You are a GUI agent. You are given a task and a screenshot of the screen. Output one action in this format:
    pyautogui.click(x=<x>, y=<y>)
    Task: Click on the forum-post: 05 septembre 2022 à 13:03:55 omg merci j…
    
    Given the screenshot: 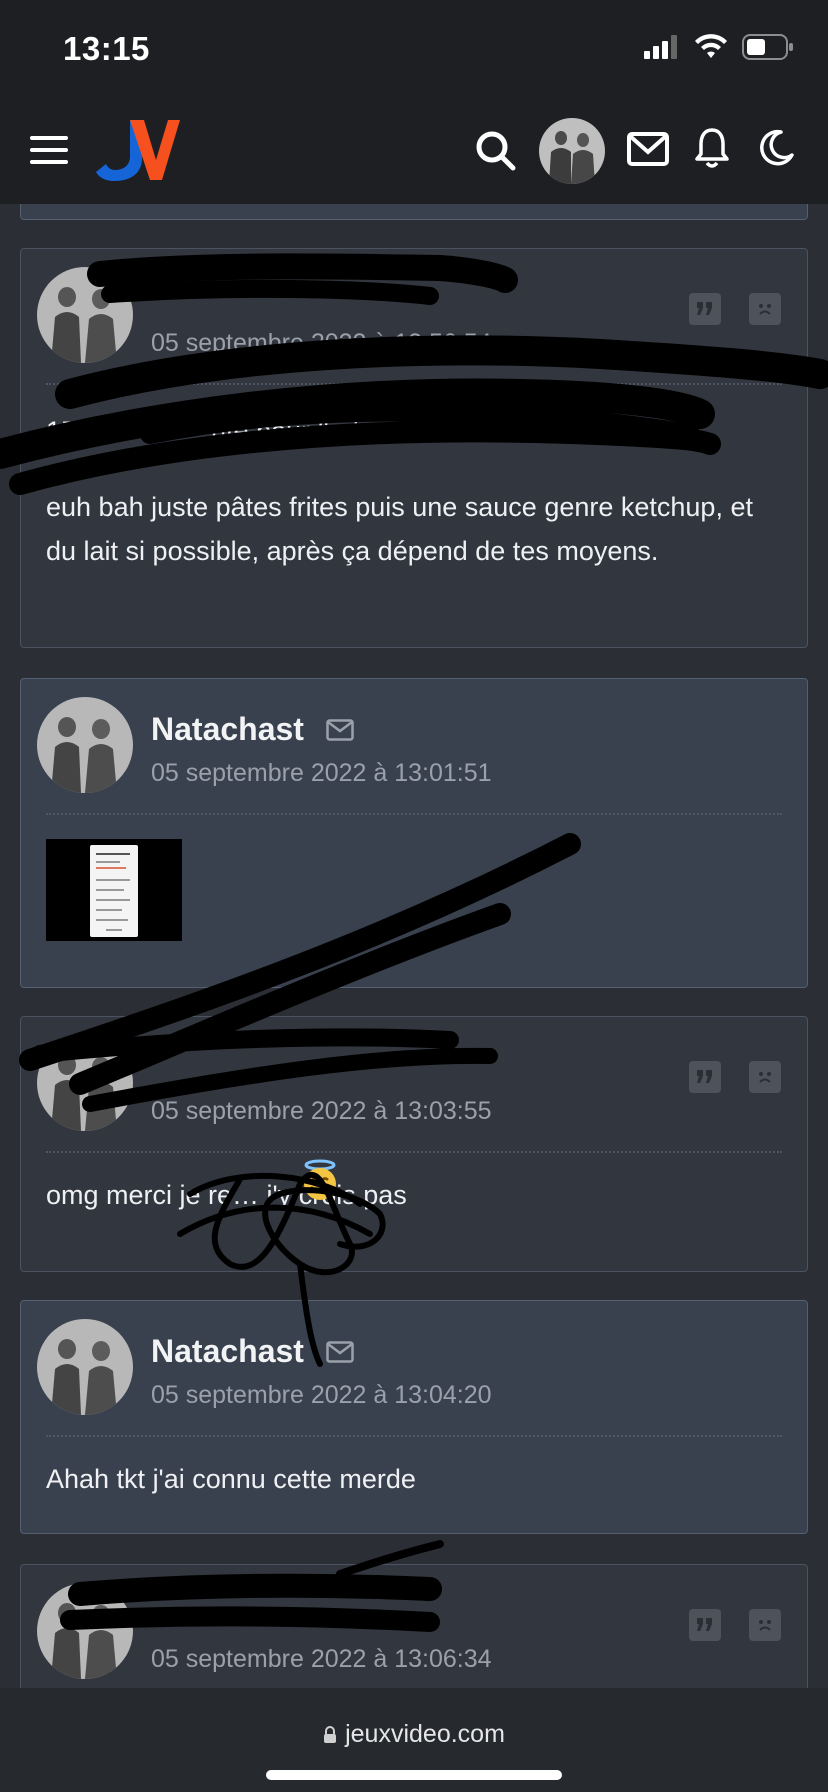 What is the action you would take?
    pyautogui.click(x=414, y=1144)
    